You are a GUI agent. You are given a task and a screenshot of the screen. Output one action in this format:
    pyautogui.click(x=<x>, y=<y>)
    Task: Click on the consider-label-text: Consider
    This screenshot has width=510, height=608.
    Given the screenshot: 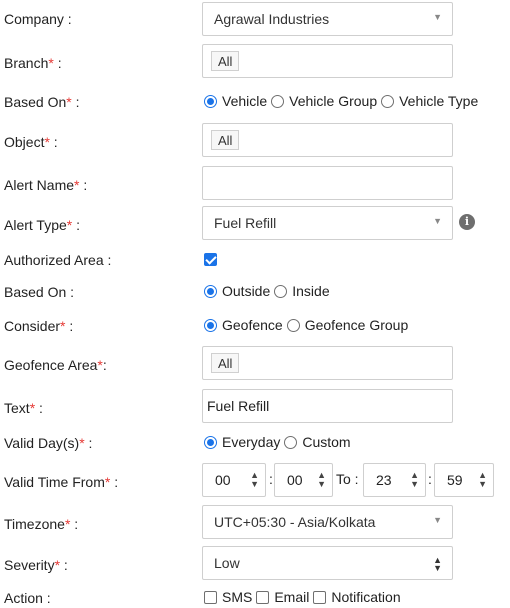 What is the action you would take?
    pyautogui.click(x=32, y=326)
    